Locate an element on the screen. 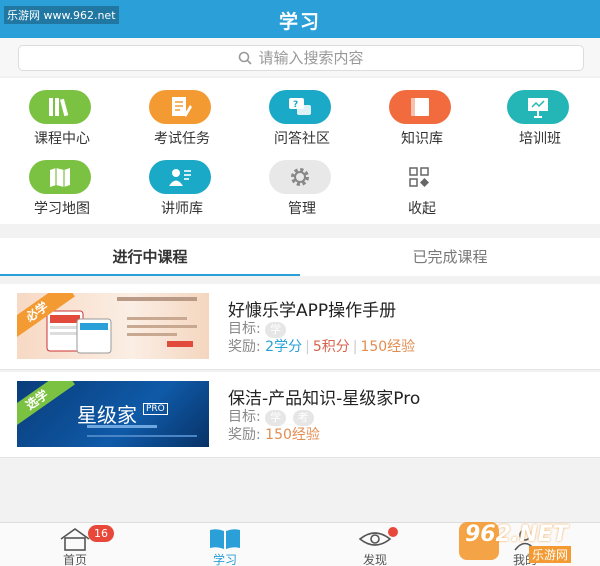 This screenshot has width=600, height=566. grid-item-training-class: 培训班 is located at coordinates (540, 113).